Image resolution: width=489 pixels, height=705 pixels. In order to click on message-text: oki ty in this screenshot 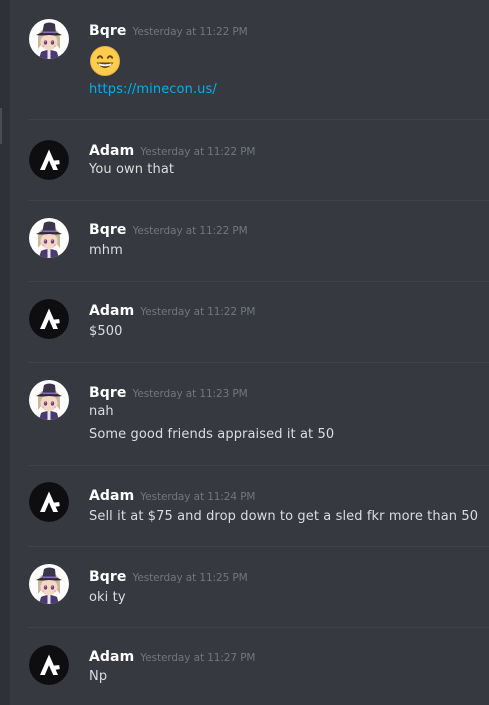, I will do `click(107, 597)`.